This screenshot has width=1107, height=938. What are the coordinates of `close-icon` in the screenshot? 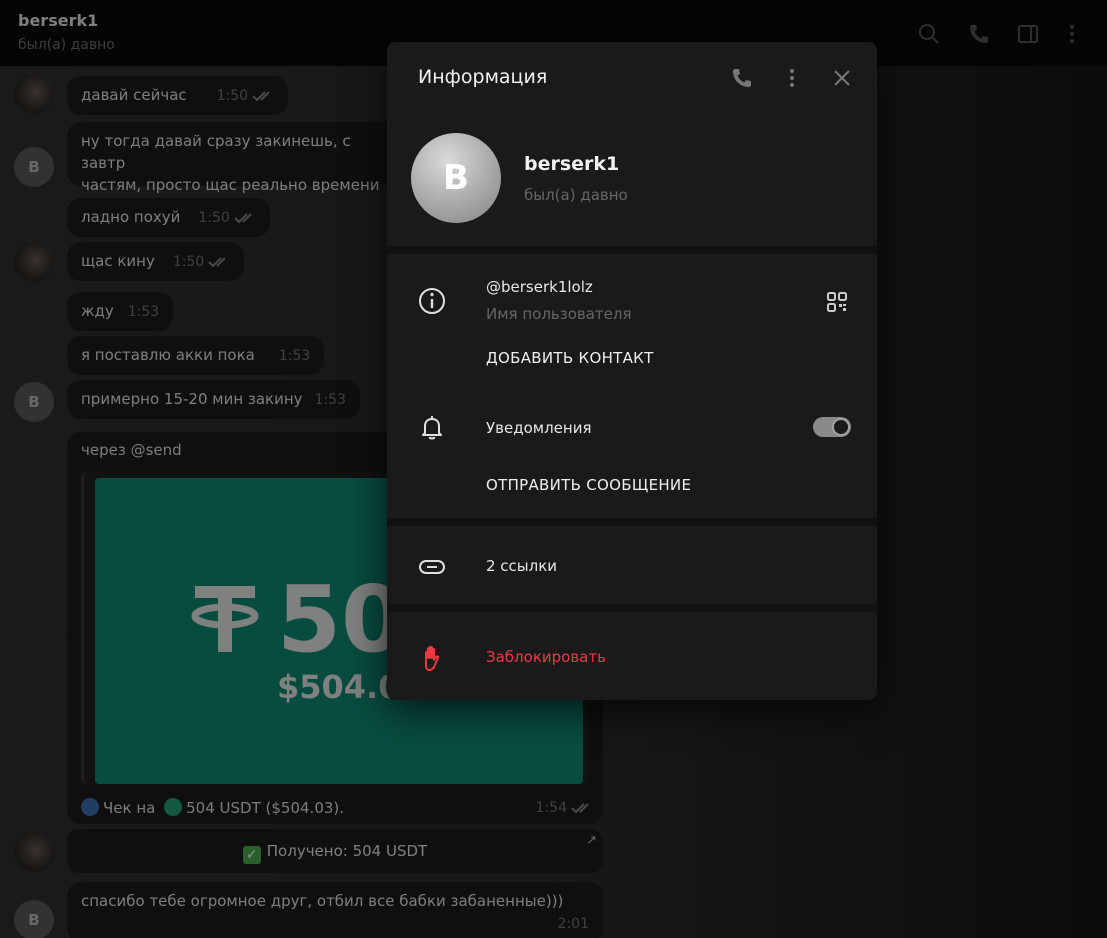 It's located at (842, 78).